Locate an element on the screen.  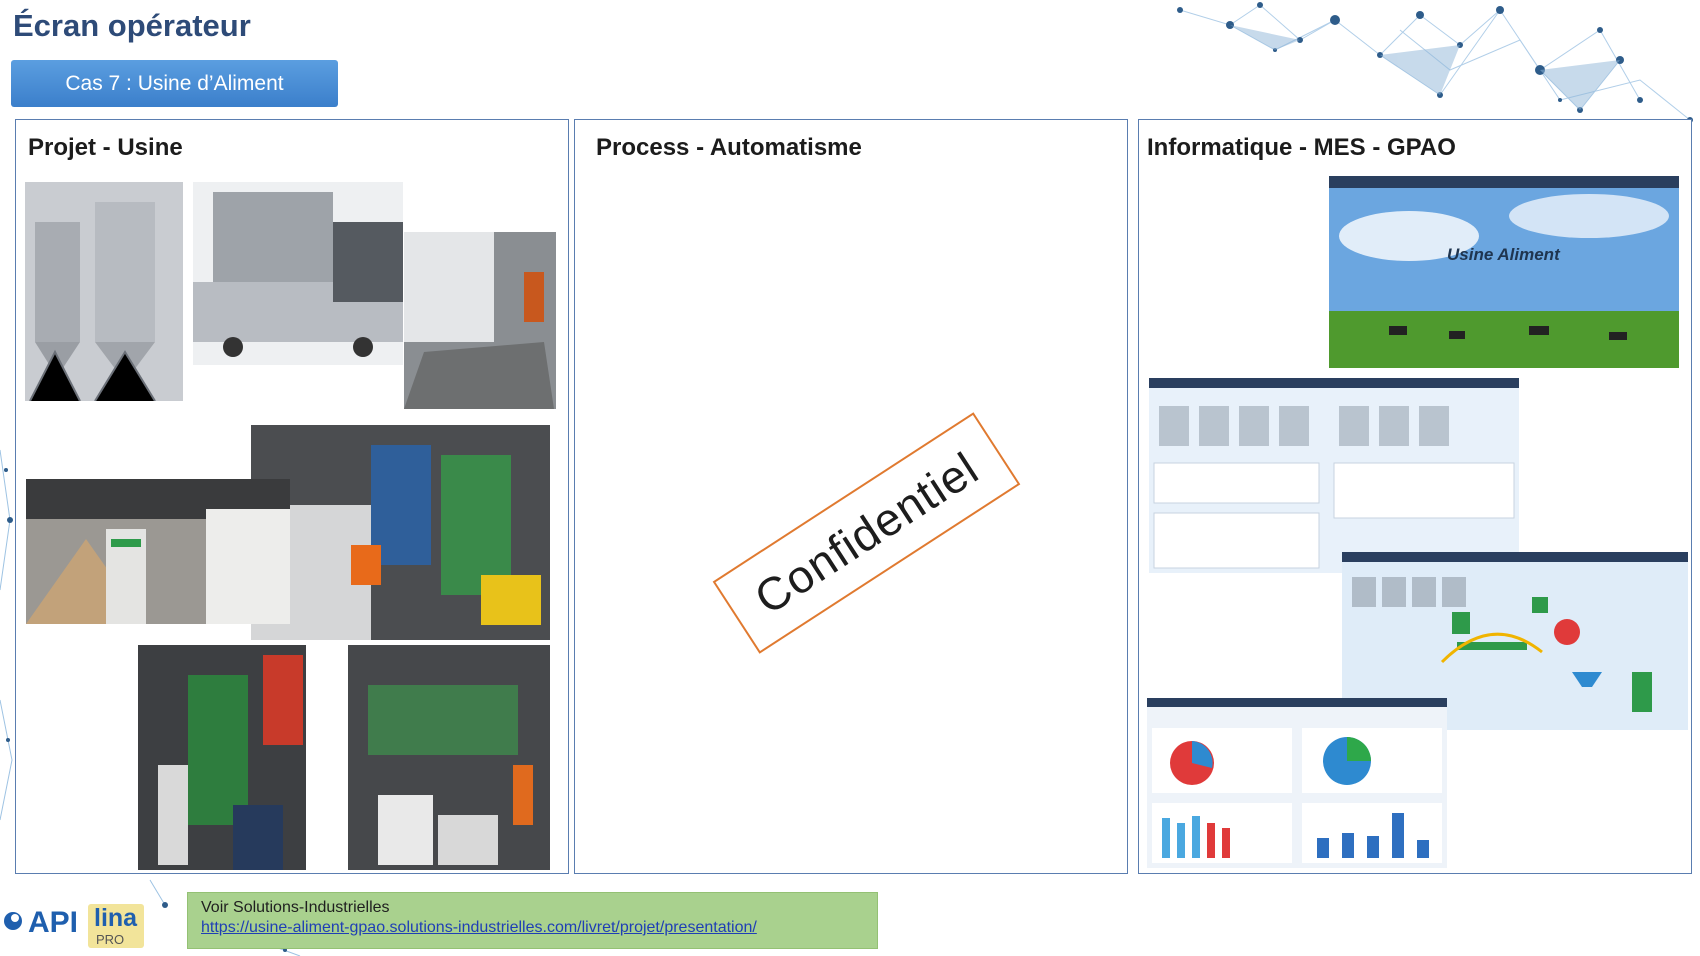
platform-photo is located at coordinates (449, 757).